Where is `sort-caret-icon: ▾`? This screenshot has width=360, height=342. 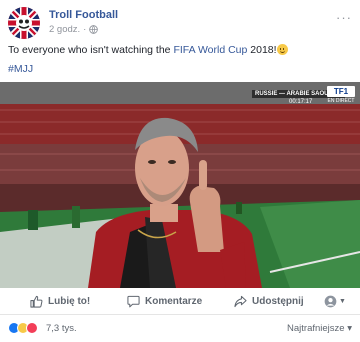 sort-caret-icon: ▾ is located at coordinates (349, 328).